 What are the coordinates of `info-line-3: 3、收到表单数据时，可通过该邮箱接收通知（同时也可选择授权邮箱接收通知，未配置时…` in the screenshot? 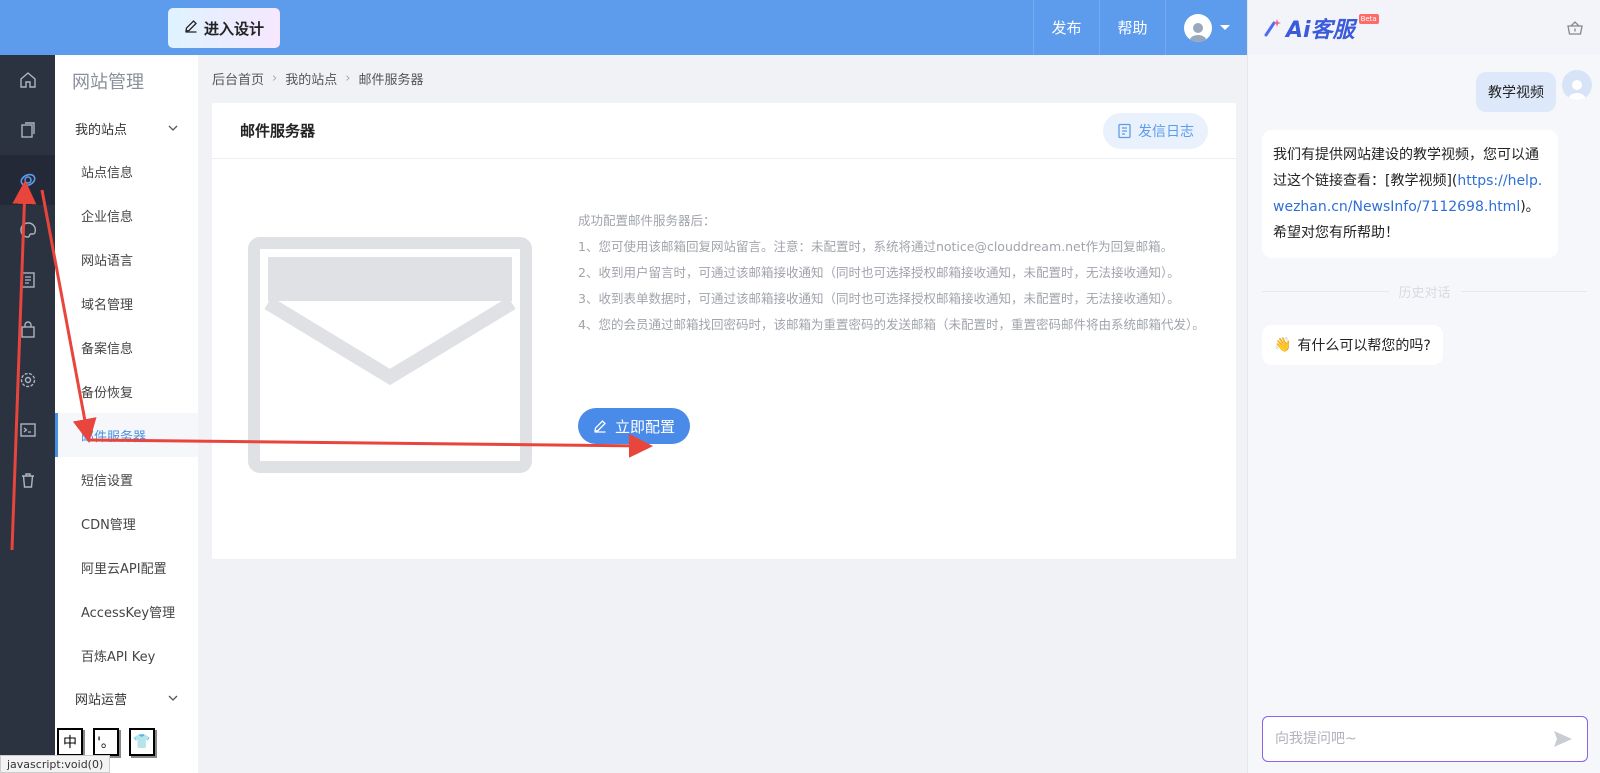 It's located at (879, 298).